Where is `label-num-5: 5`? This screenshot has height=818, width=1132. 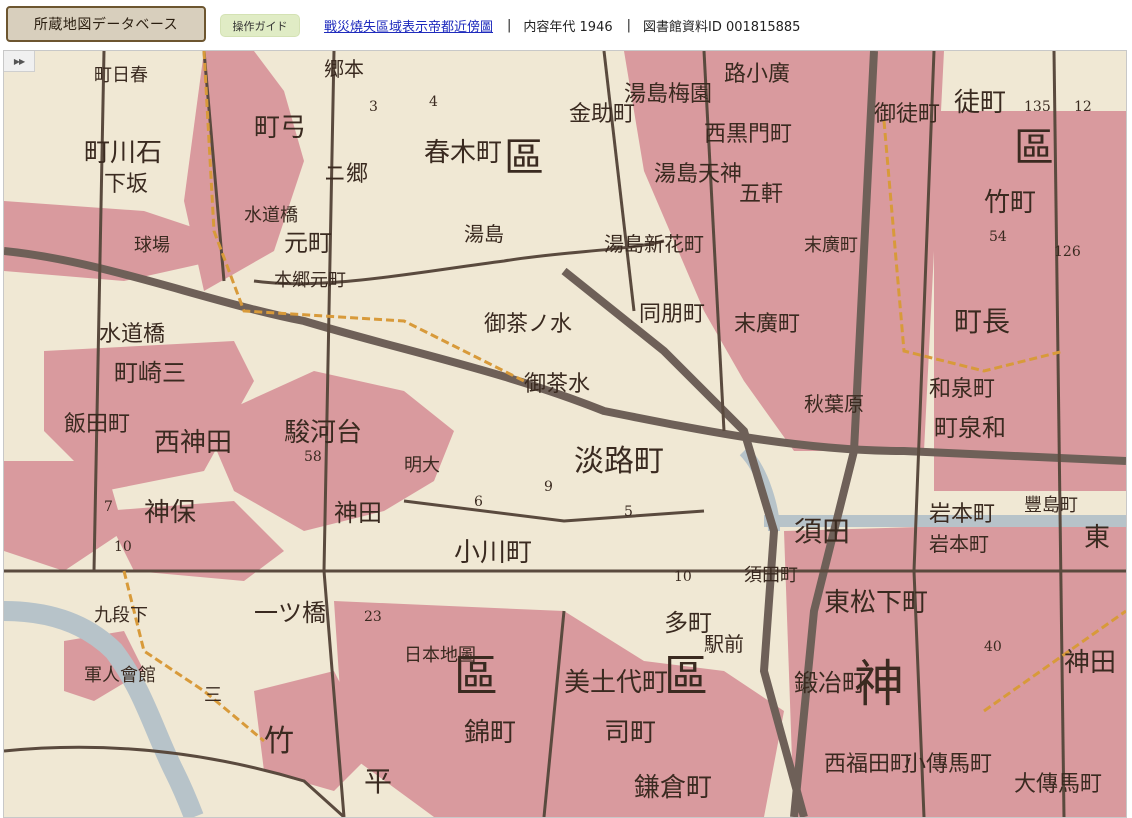 label-num-5: 5 is located at coordinates (628, 512).